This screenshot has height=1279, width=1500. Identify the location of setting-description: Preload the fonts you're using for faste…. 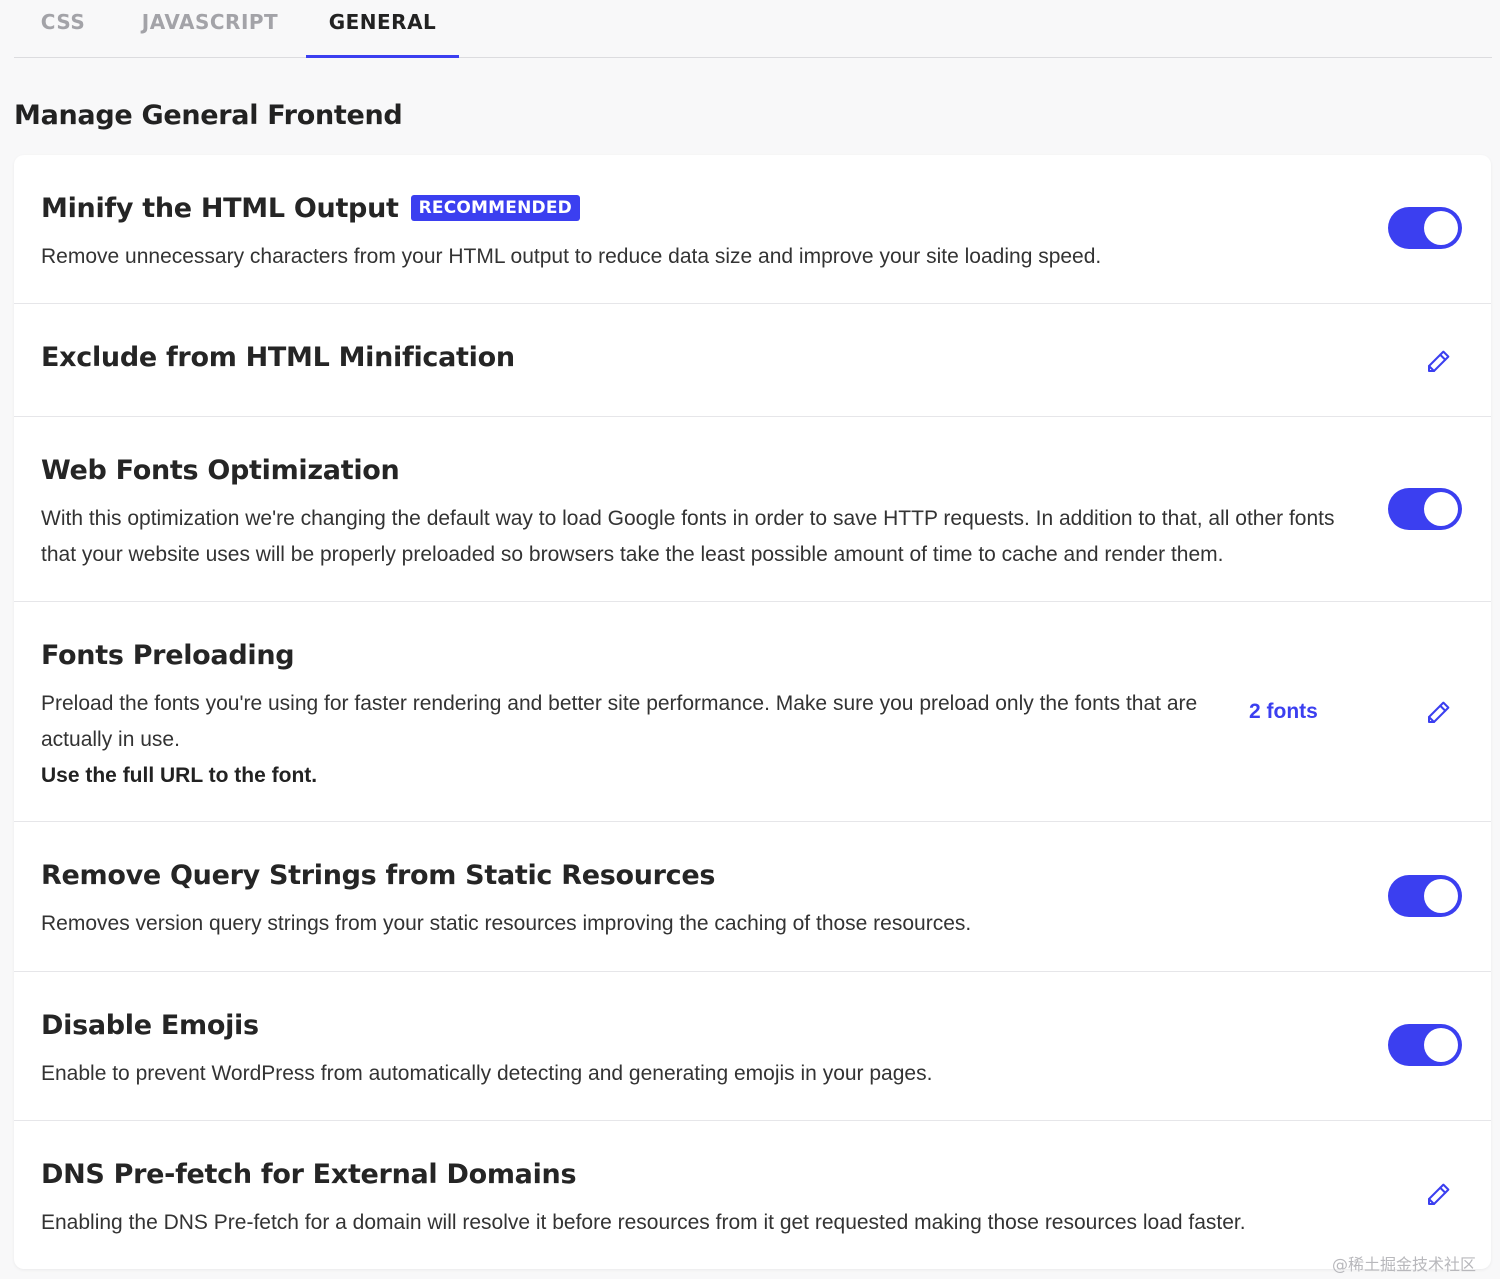
(619, 721).